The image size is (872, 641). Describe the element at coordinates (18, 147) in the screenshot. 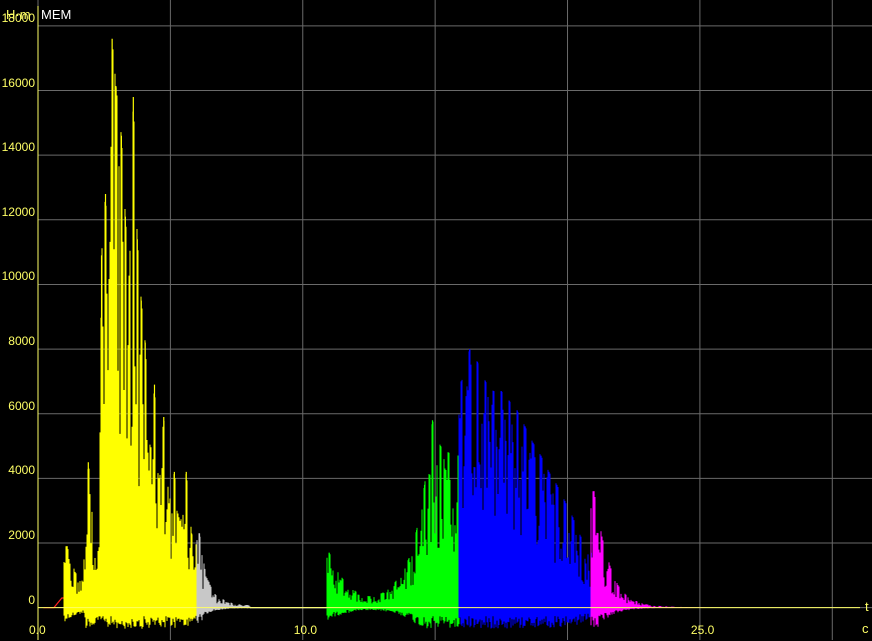

I see `y-tick-label: 14000` at that location.